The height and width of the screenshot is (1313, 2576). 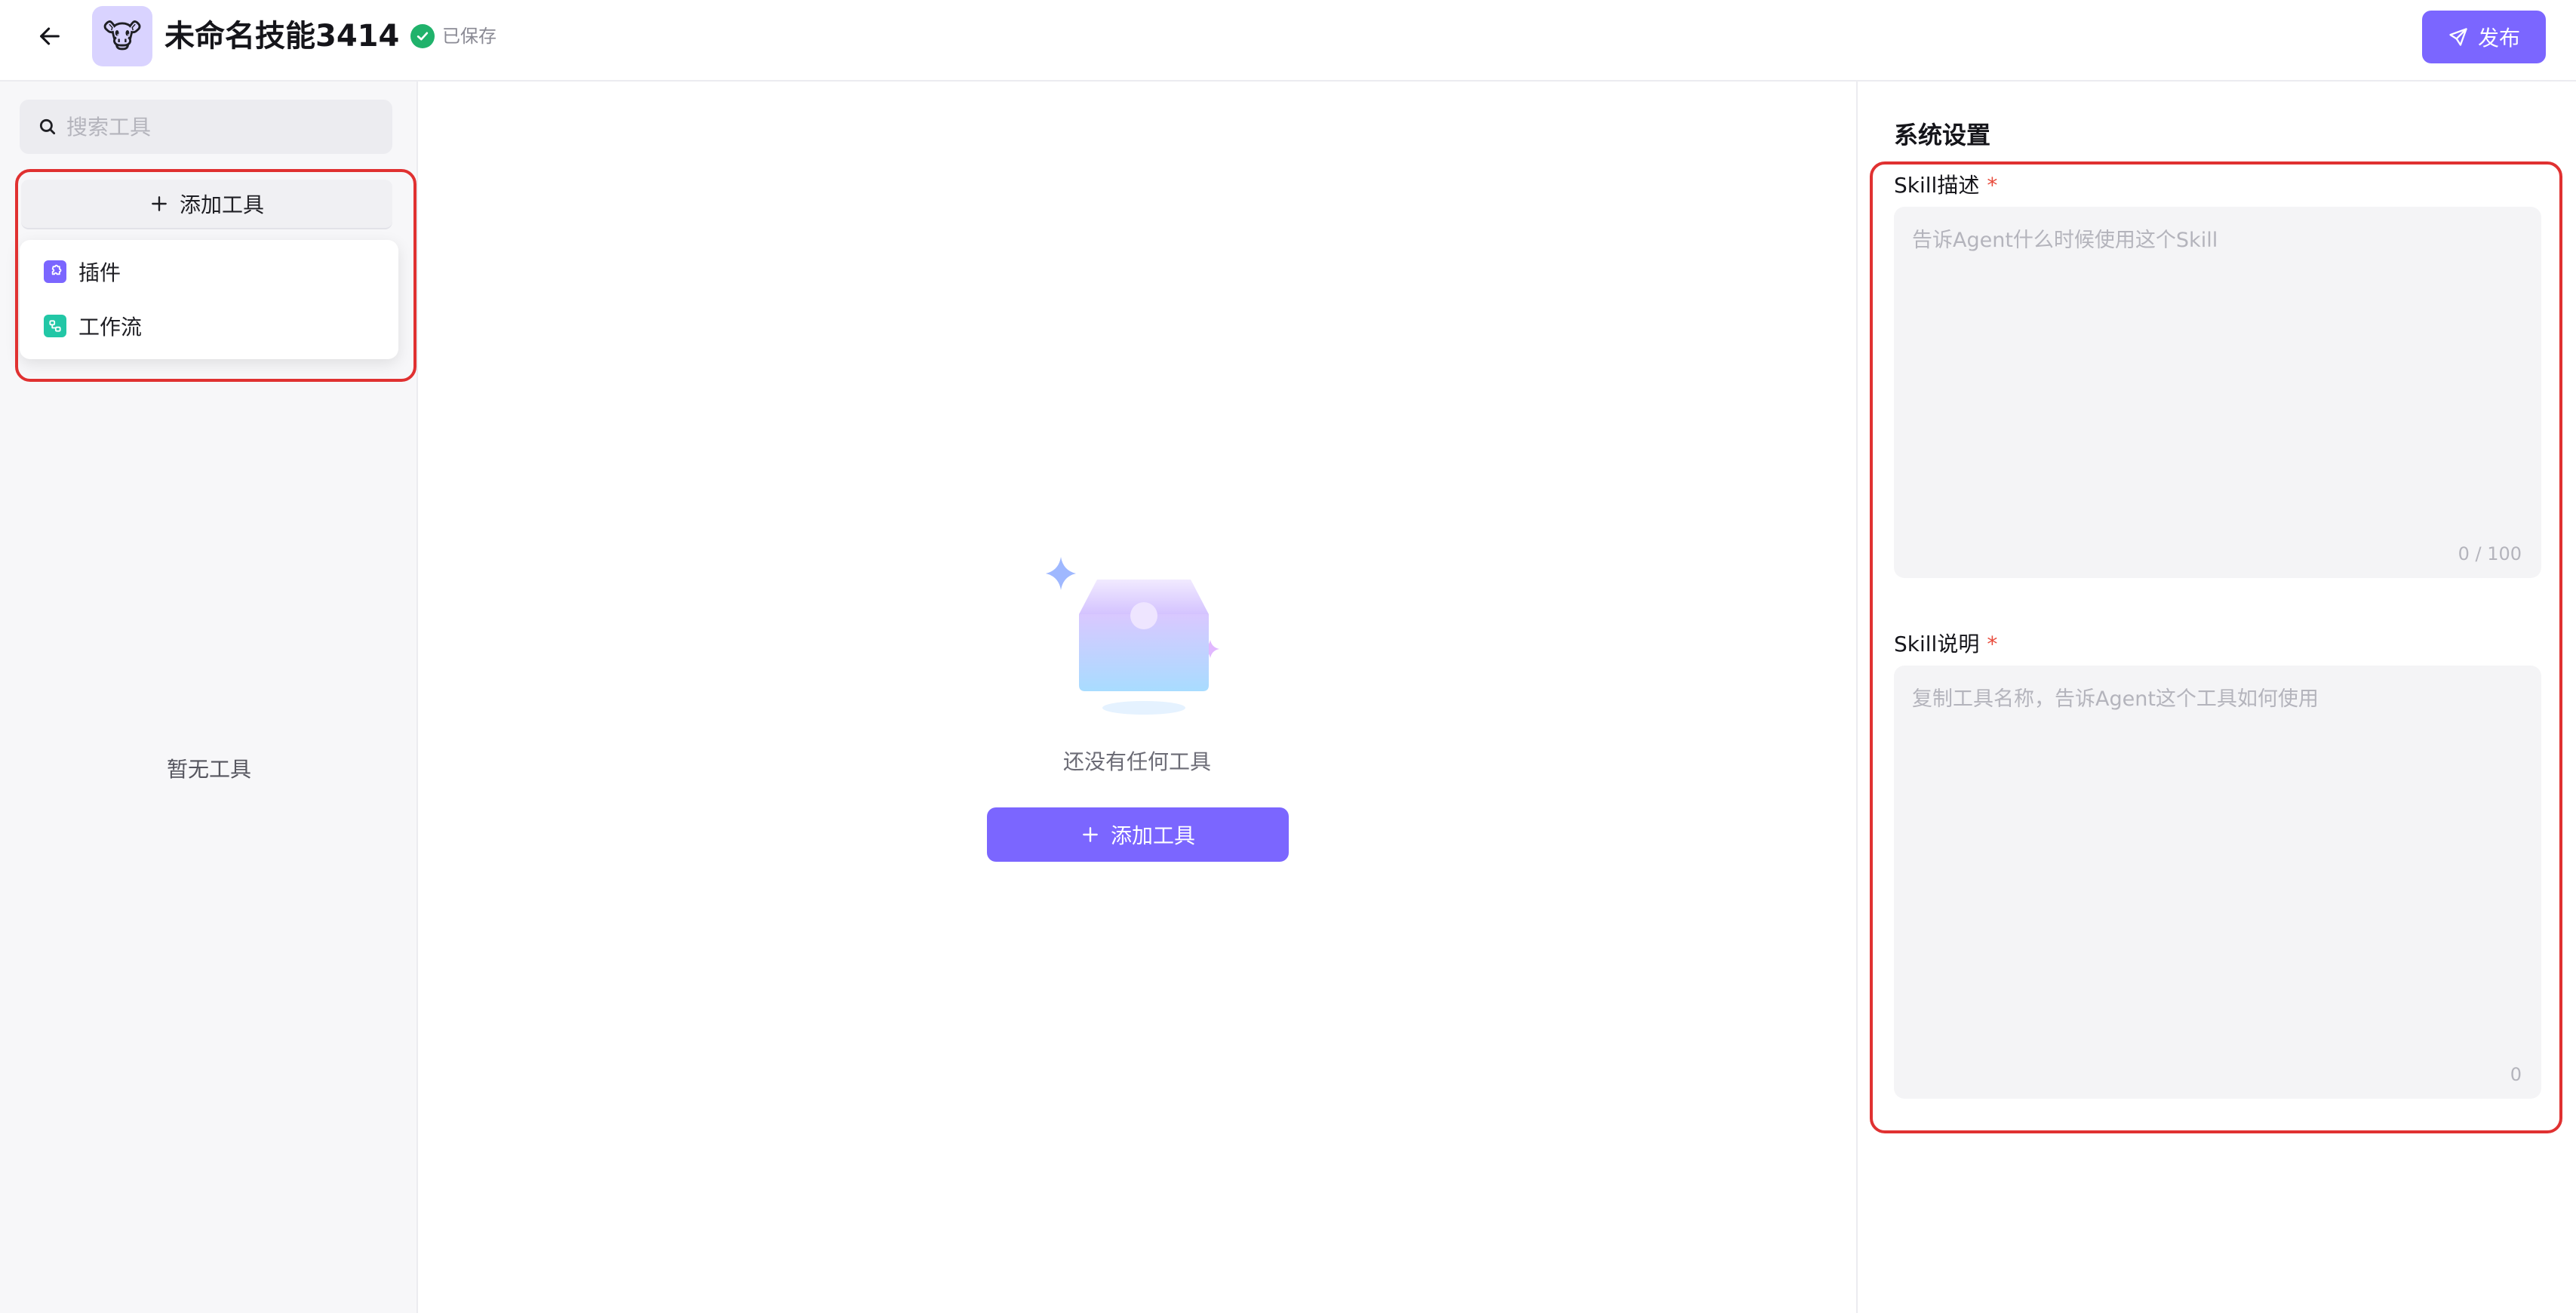 What do you see at coordinates (1132, 636) in the screenshot?
I see `empty-box-illustration` at bounding box center [1132, 636].